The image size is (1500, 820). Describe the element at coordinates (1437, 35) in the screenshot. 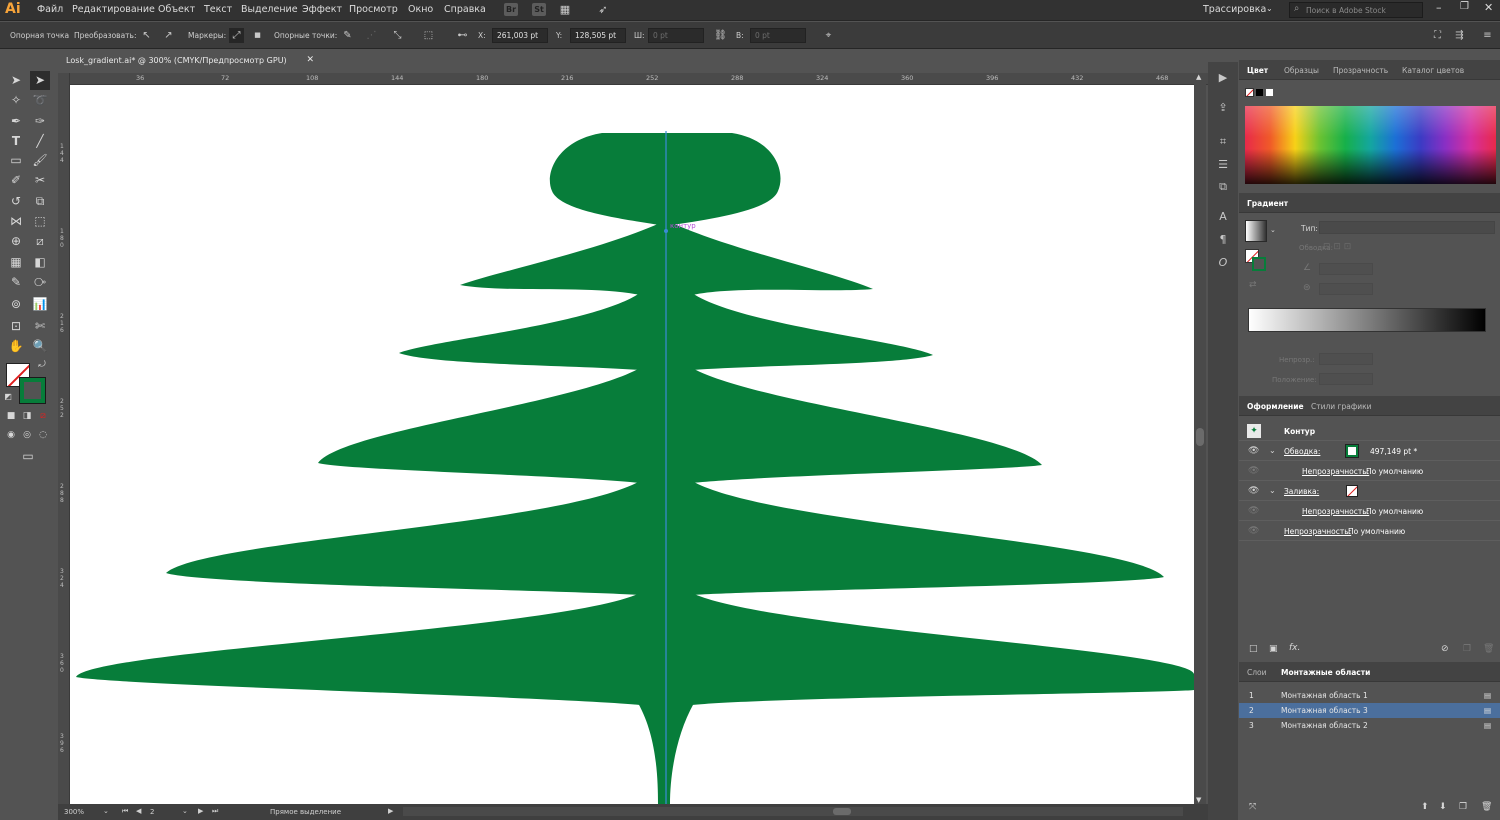

I see `arrange-icon: ⛶` at that location.